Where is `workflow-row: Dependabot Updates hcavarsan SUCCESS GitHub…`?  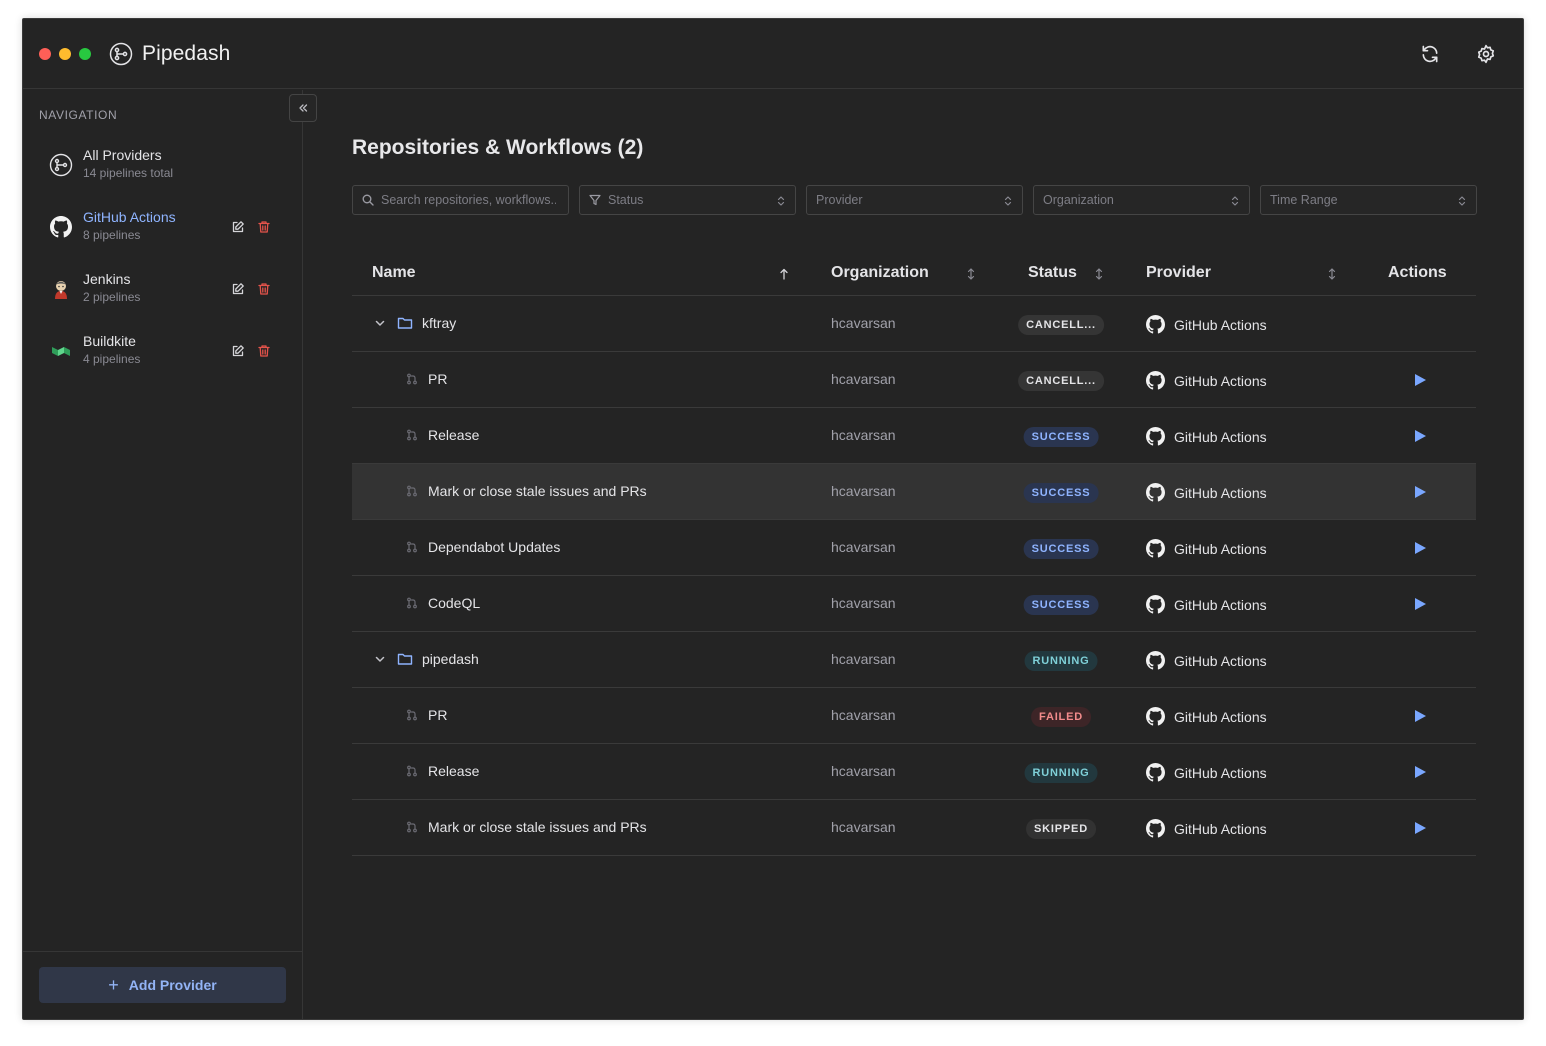
workflow-row: Dependabot Updates hcavarsan SUCCESS GitHub… is located at coordinates (914, 548).